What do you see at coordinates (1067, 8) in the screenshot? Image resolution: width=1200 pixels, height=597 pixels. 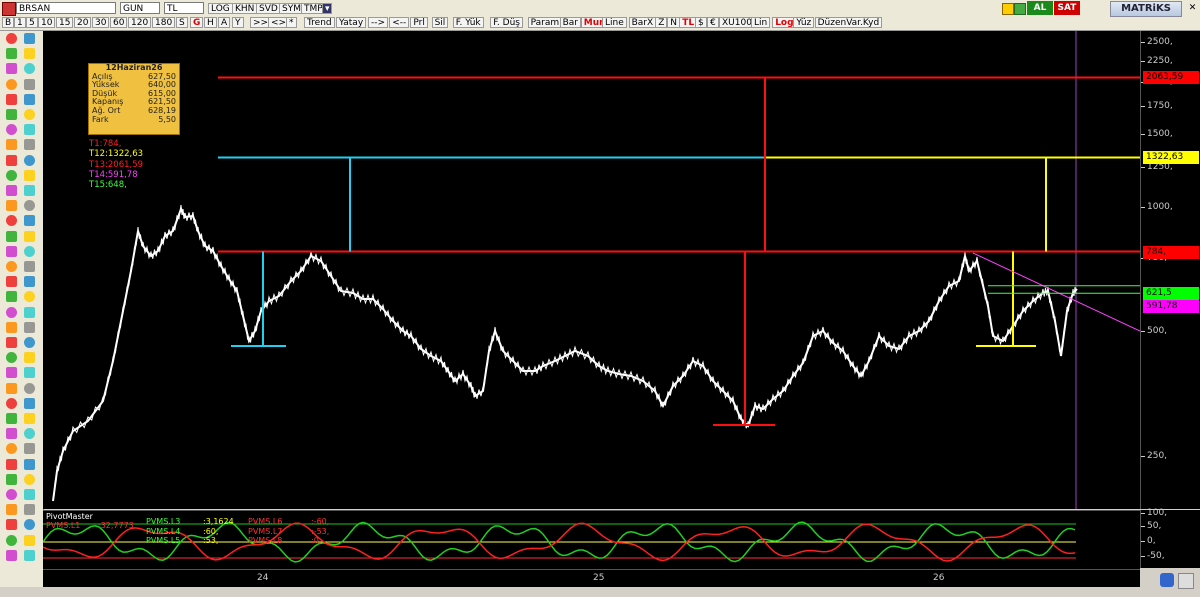 I see `sell-button: SAT` at bounding box center [1067, 8].